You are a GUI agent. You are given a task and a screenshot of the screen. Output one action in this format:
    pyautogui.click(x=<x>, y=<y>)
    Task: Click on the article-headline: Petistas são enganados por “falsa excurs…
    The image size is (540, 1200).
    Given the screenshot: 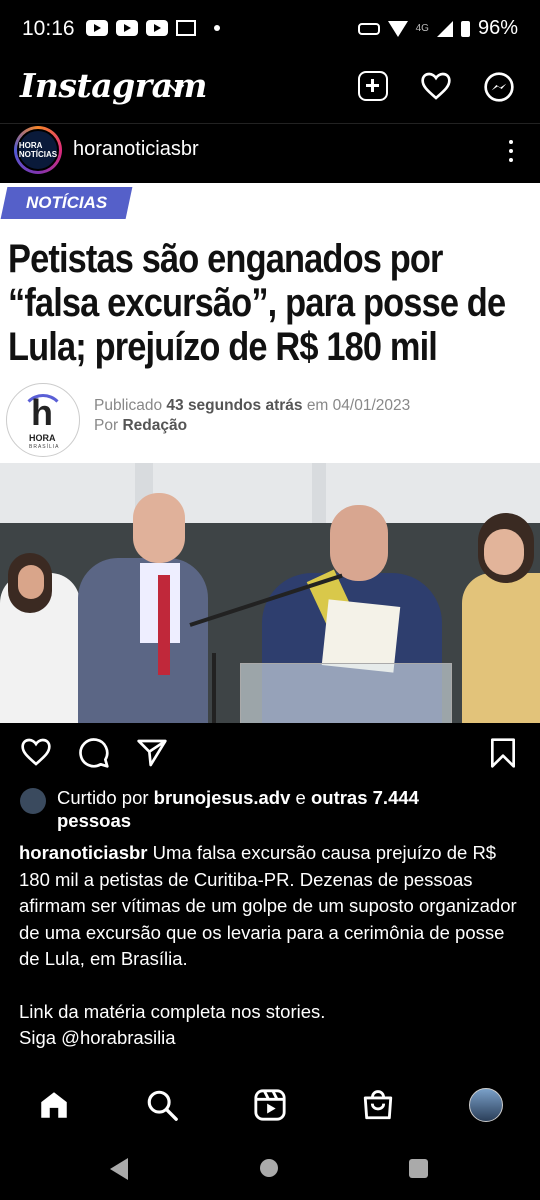 What is the action you would take?
    pyautogui.click(x=257, y=303)
    